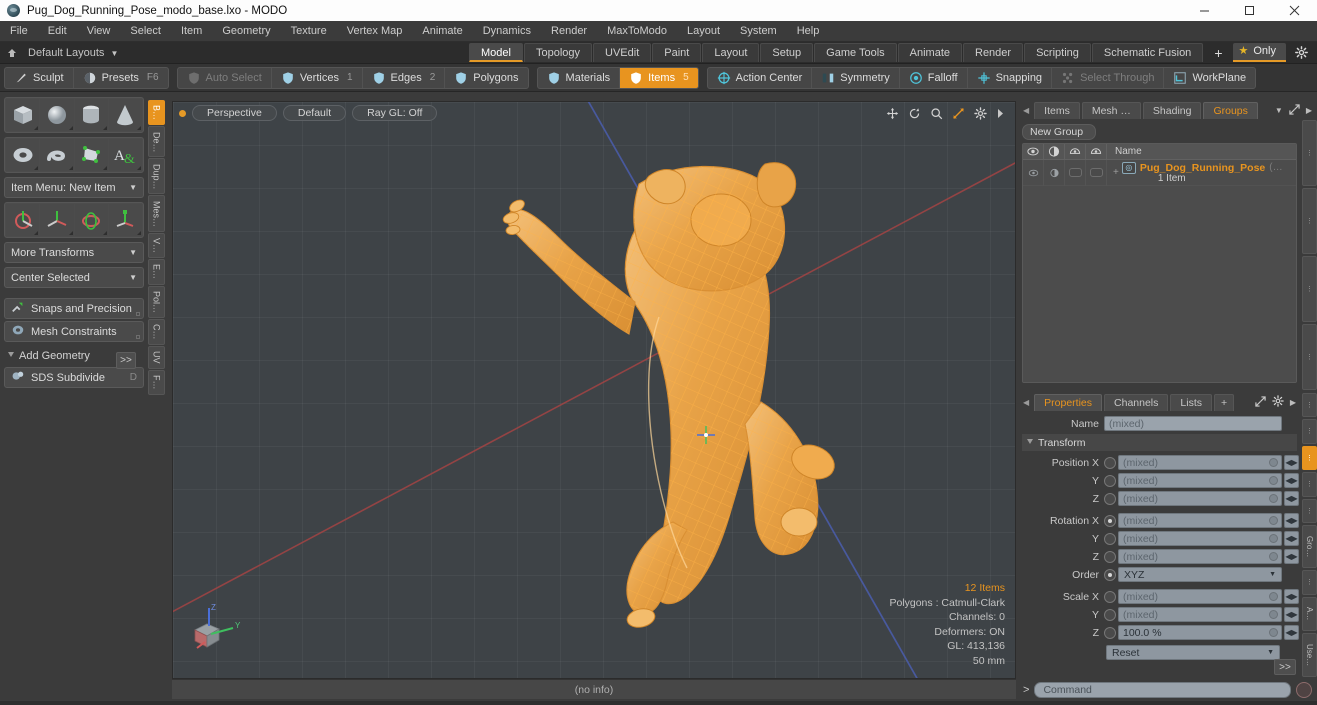  What do you see at coordinates (1110, 556) in the screenshot?
I see `rotation-z-radio` at bounding box center [1110, 556].